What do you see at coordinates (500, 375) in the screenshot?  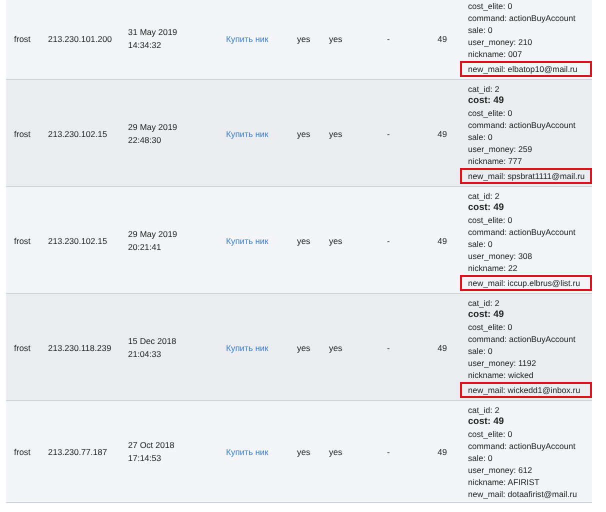 I see `param-line: nickname: wicked` at bounding box center [500, 375].